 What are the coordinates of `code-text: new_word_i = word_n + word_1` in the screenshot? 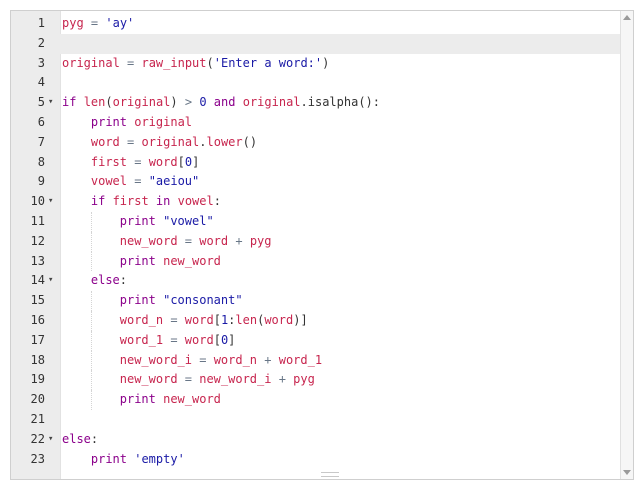 It's located at (221, 361).